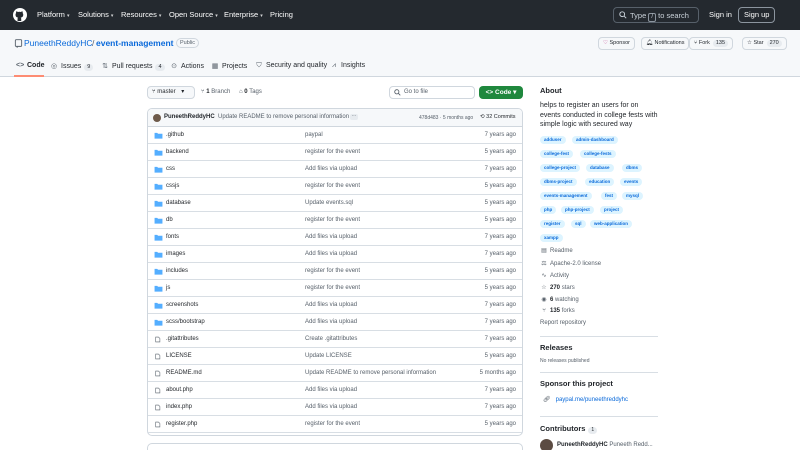  What do you see at coordinates (446, 118) in the screenshot?
I see `commit-sha-time: 478d483 · 5 months ago` at bounding box center [446, 118].